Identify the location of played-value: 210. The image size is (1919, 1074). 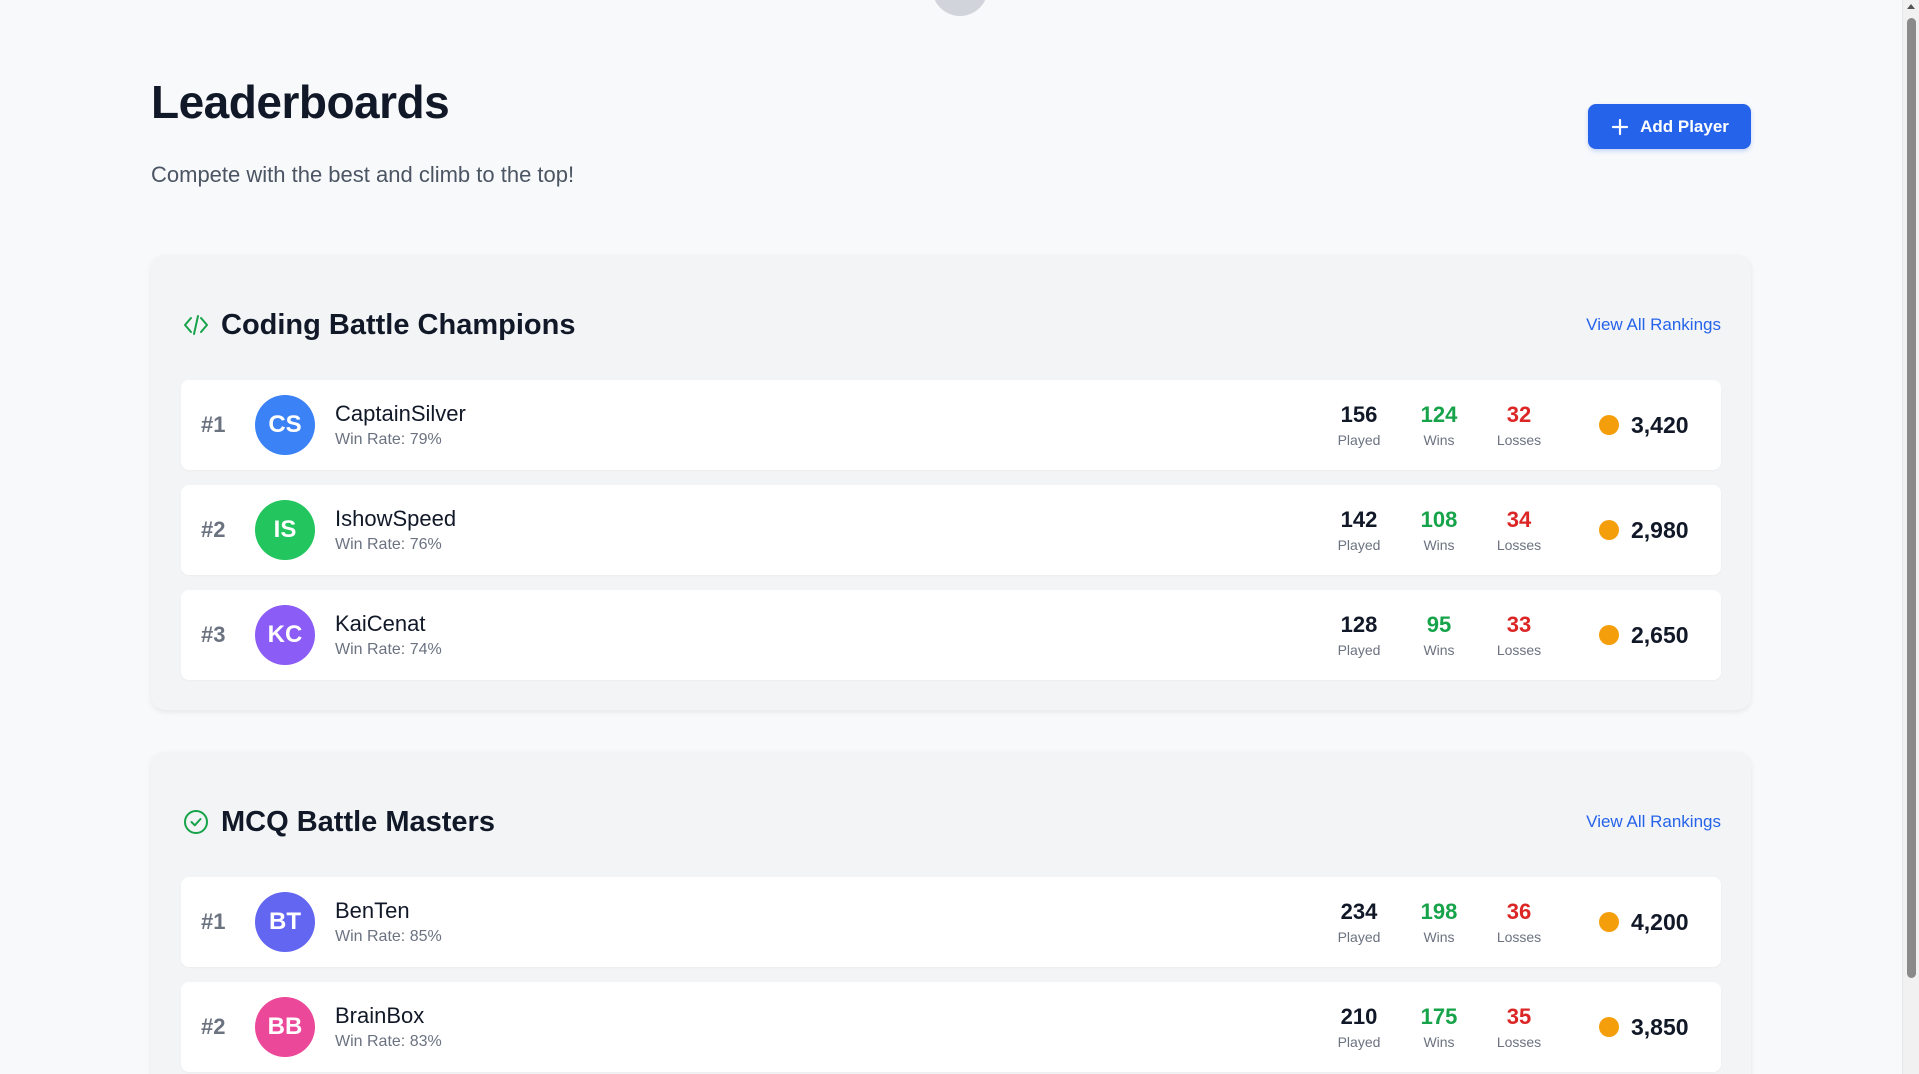
(1359, 1016).